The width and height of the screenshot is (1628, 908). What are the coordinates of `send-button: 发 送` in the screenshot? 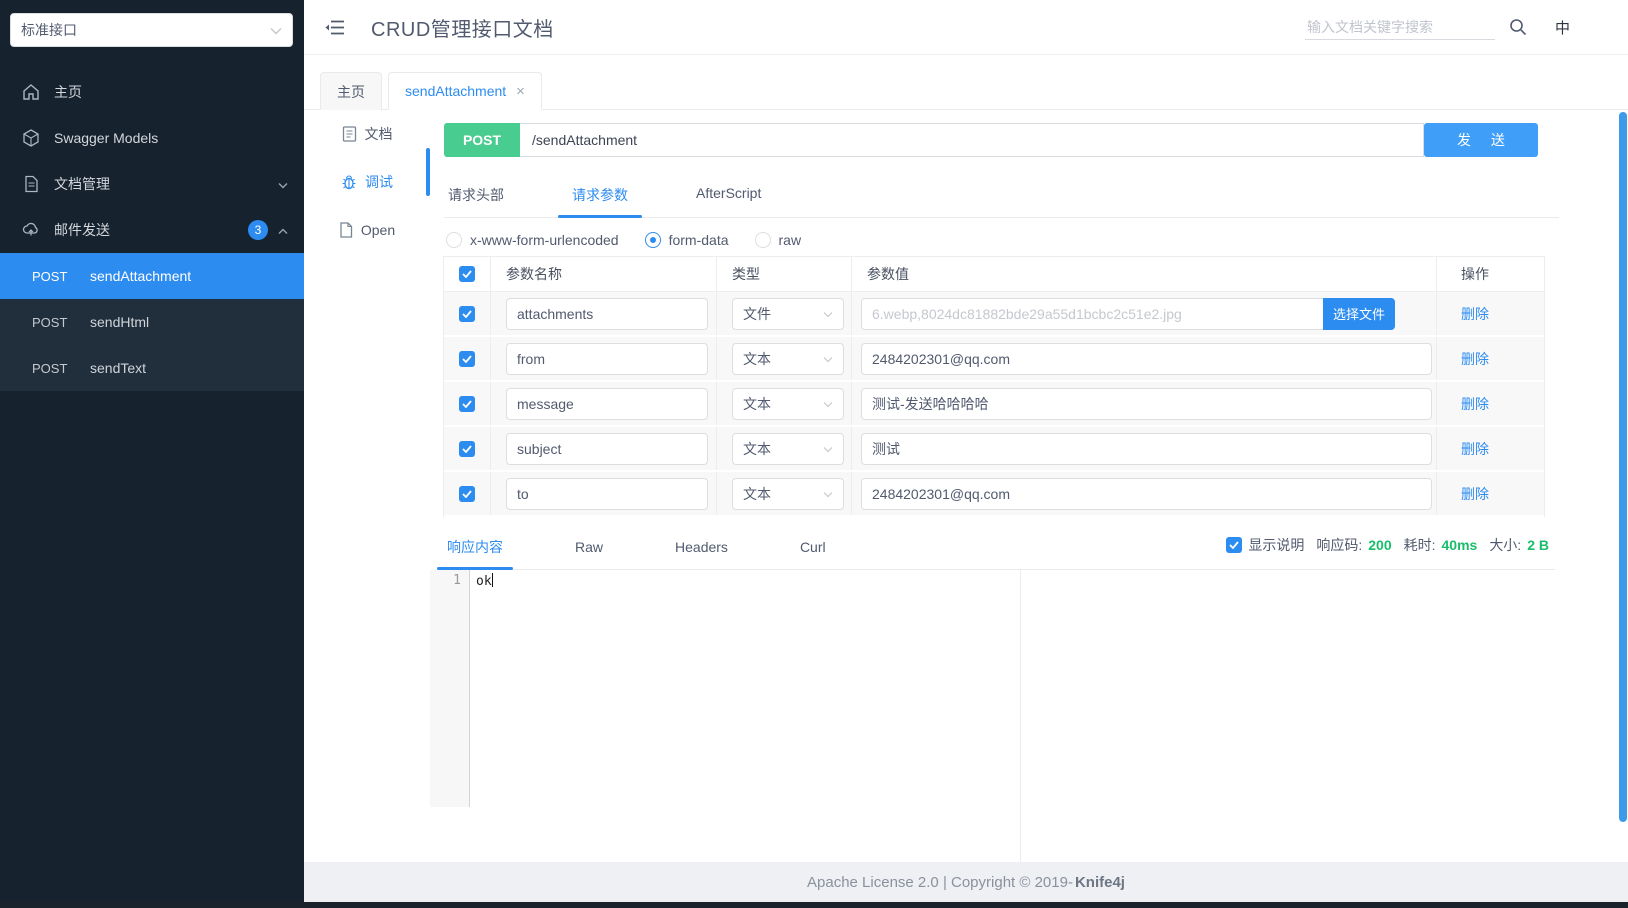 It's located at (1481, 140).